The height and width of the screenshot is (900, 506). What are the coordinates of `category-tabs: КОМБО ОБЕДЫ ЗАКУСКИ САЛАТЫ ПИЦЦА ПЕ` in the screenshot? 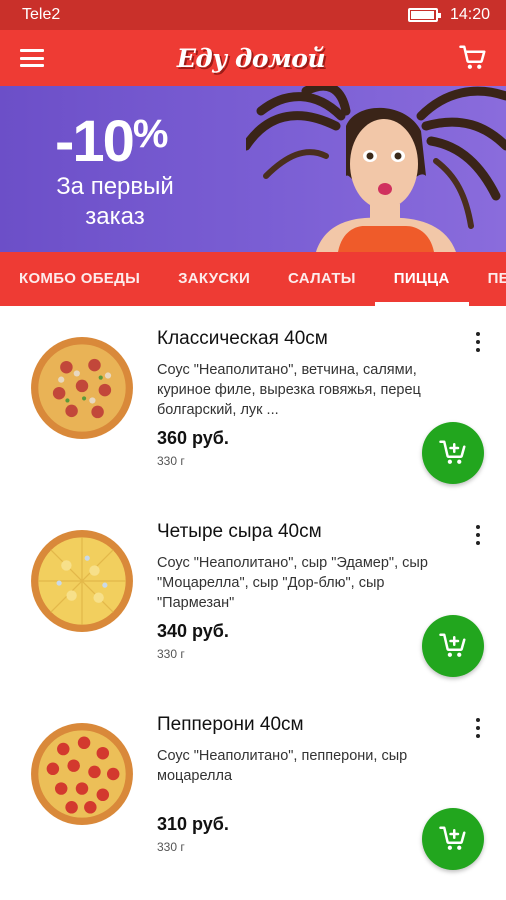 It's located at (253, 279).